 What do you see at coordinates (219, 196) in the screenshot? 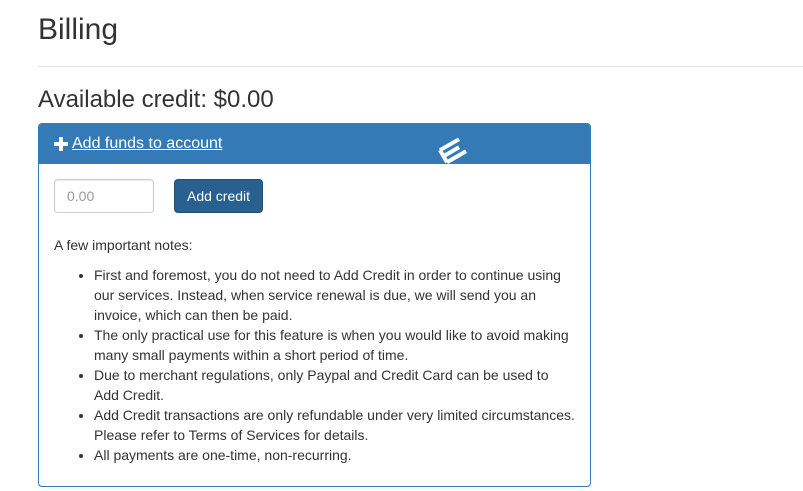
I see `add-credit-button: Add credit` at bounding box center [219, 196].